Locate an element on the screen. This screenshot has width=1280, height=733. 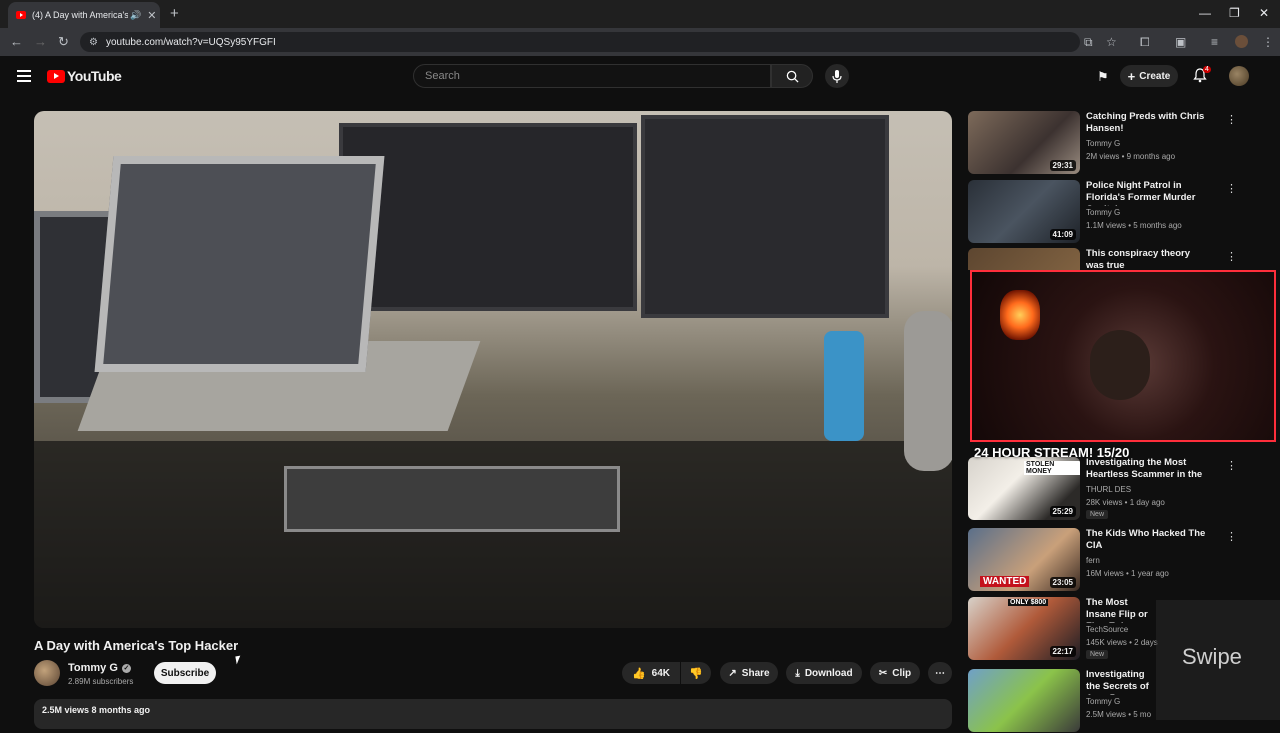
browser-menu-icon: ⋮ is located at coordinates (1268, 42).